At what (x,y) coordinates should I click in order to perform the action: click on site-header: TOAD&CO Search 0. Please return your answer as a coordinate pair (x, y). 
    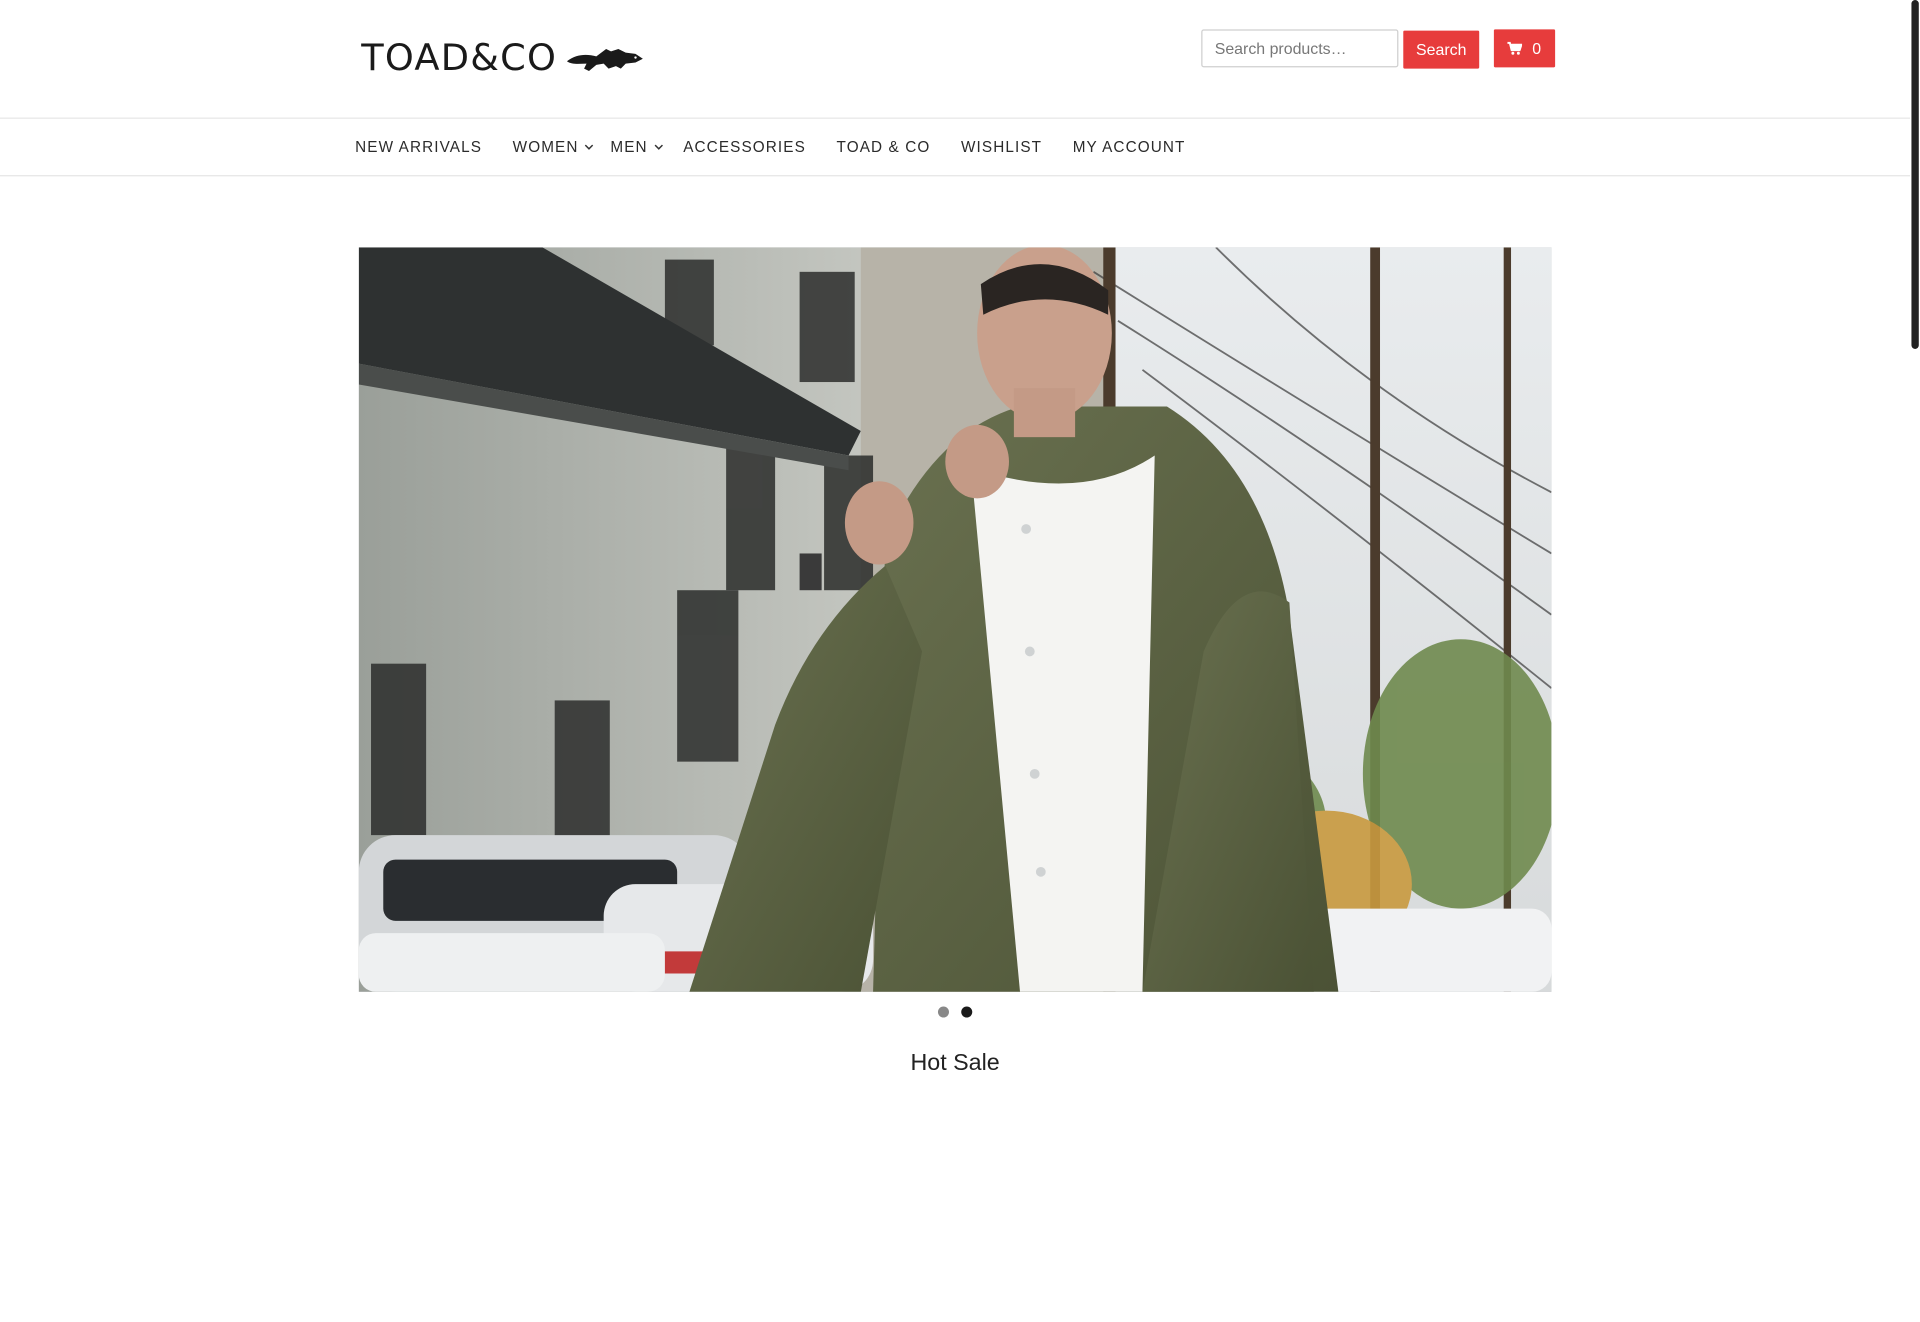
    Looking at the image, I should click on (955, 59).